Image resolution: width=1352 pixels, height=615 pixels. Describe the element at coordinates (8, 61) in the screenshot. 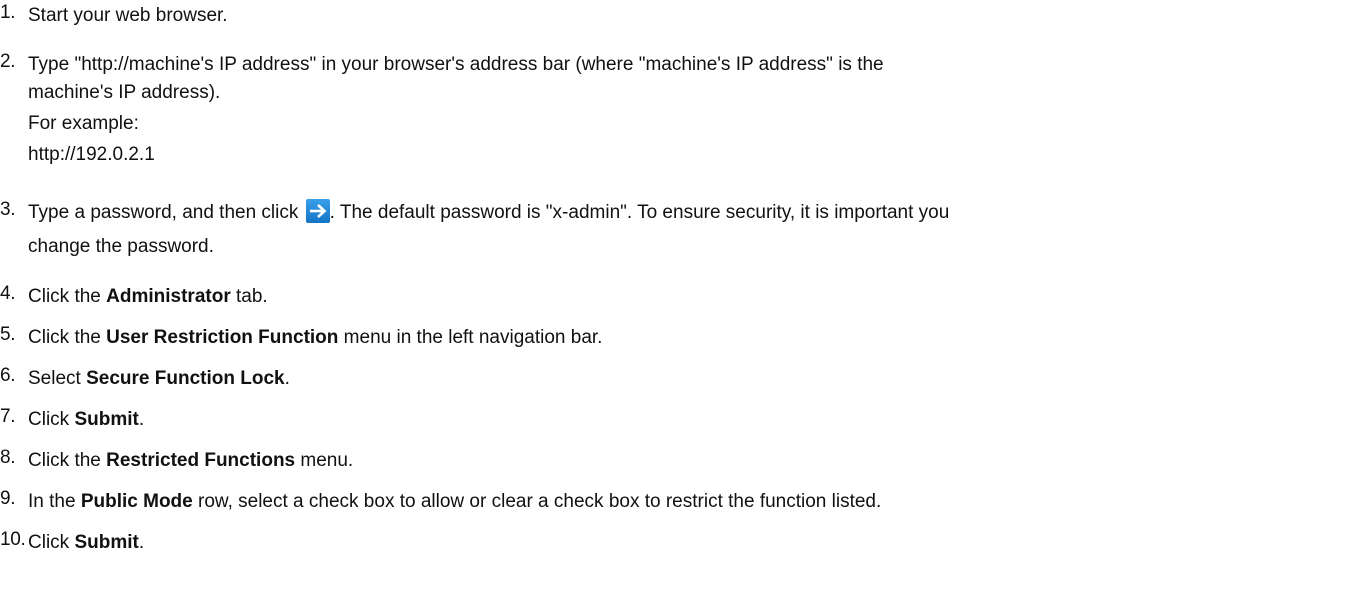

I see `step-number: 2.` at that location.